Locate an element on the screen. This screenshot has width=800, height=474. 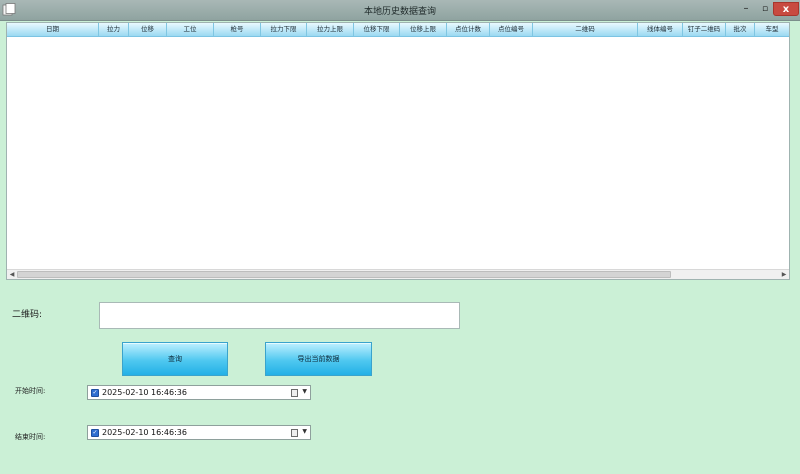
qr-code-label: 二维码: is located at coordinates (27, 315).